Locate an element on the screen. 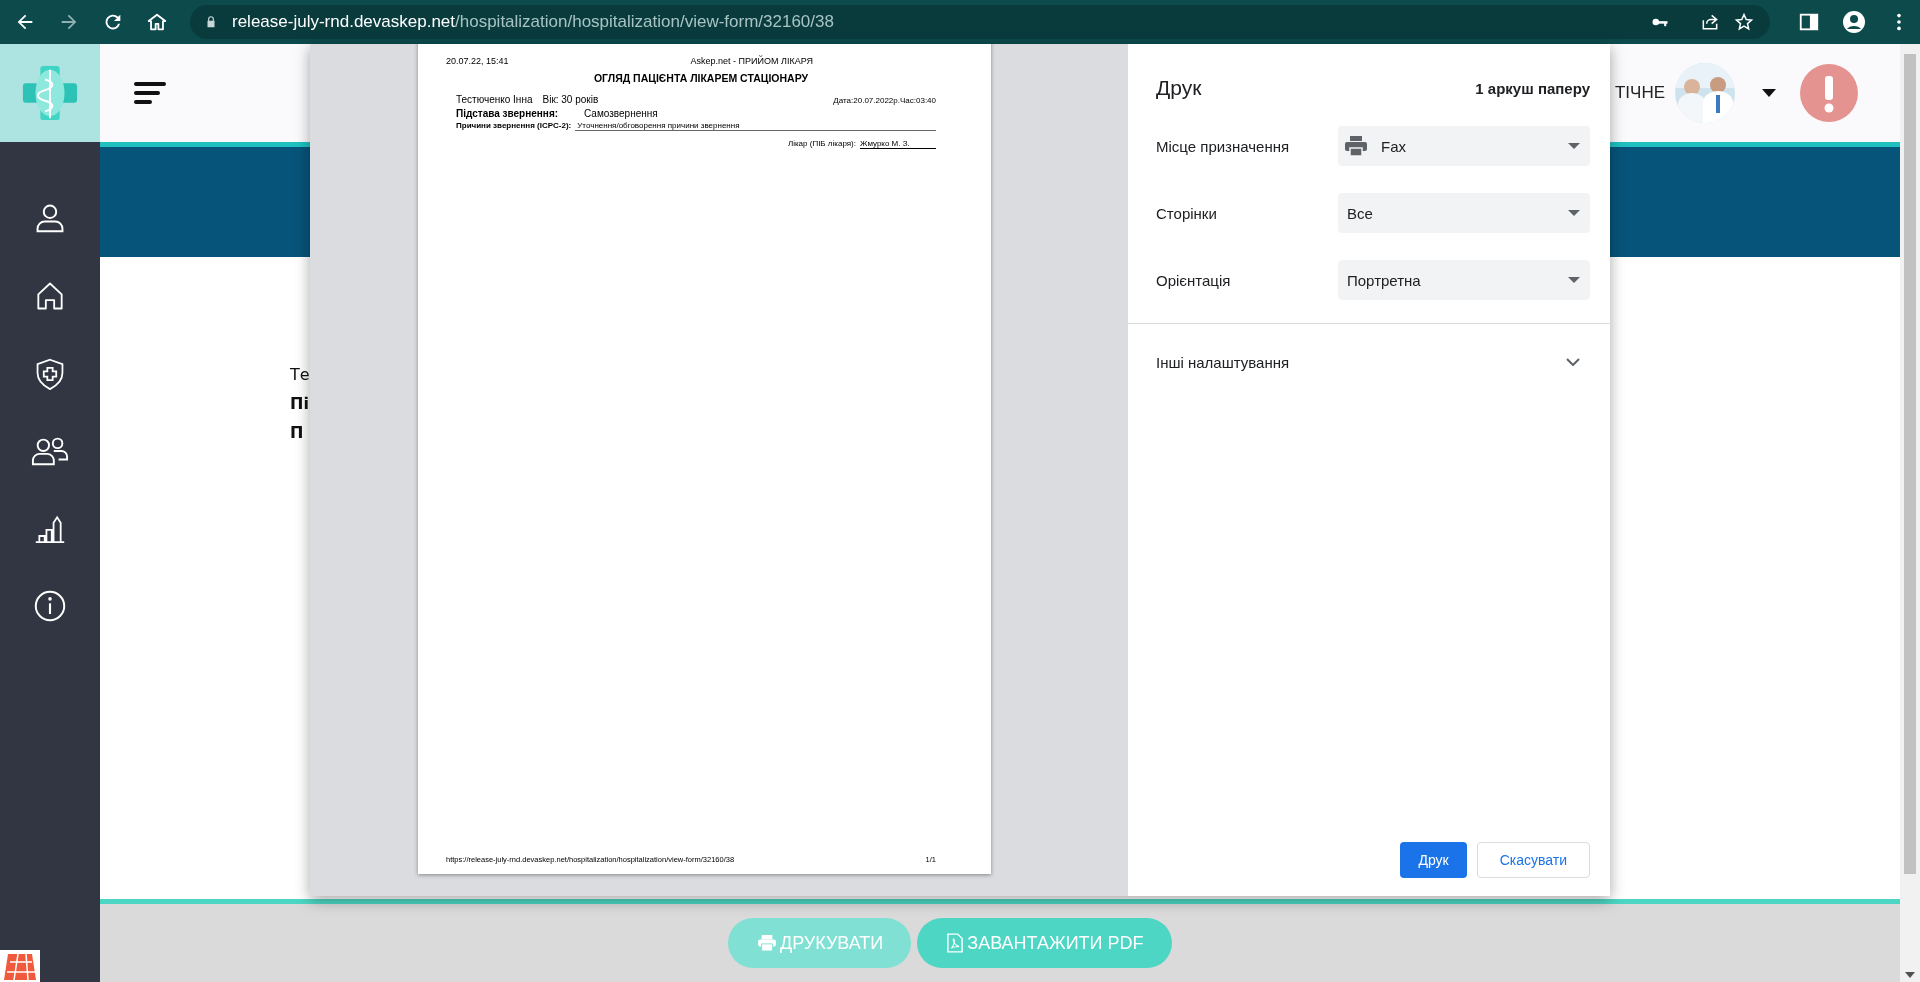 This screenshot has width=1920, height=982. print-timestamp: 20.07.22, 15:41 is located at coordinates (477, 61).